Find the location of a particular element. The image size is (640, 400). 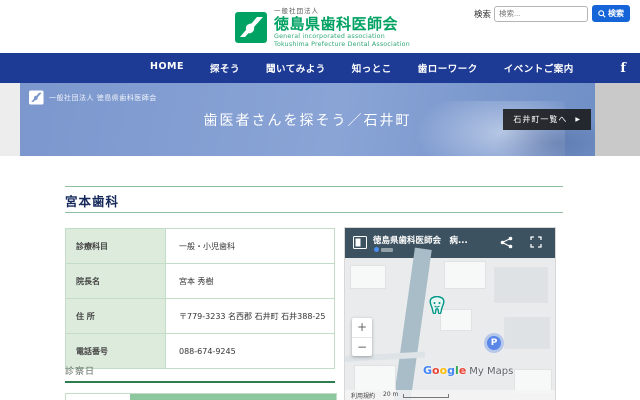

town-list-button: 石井町一覧へ ▶ is located at coordinates (547, 119).